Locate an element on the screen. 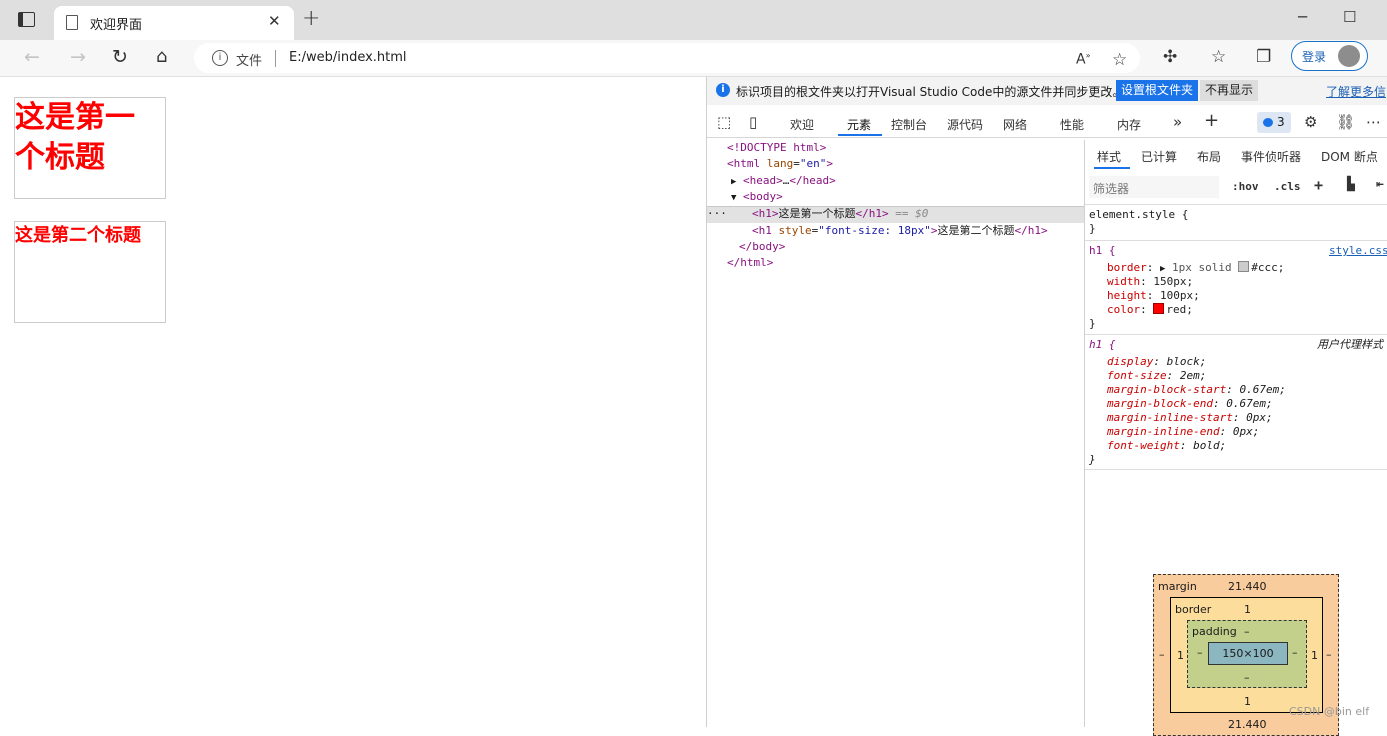 The height and width of the screenshot is (736, 1387). browser-tab: 欢迎界面 ✕ is located at coordinates (174, 23).